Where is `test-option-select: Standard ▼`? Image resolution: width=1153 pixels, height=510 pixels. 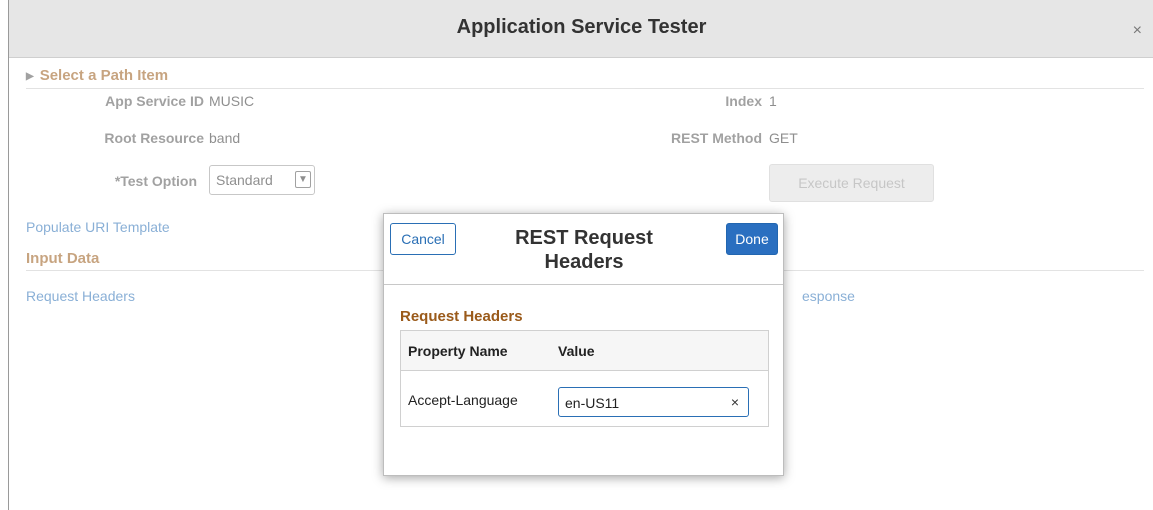
test-option-select: Standard ▼ is located at coordinates (262, 180).